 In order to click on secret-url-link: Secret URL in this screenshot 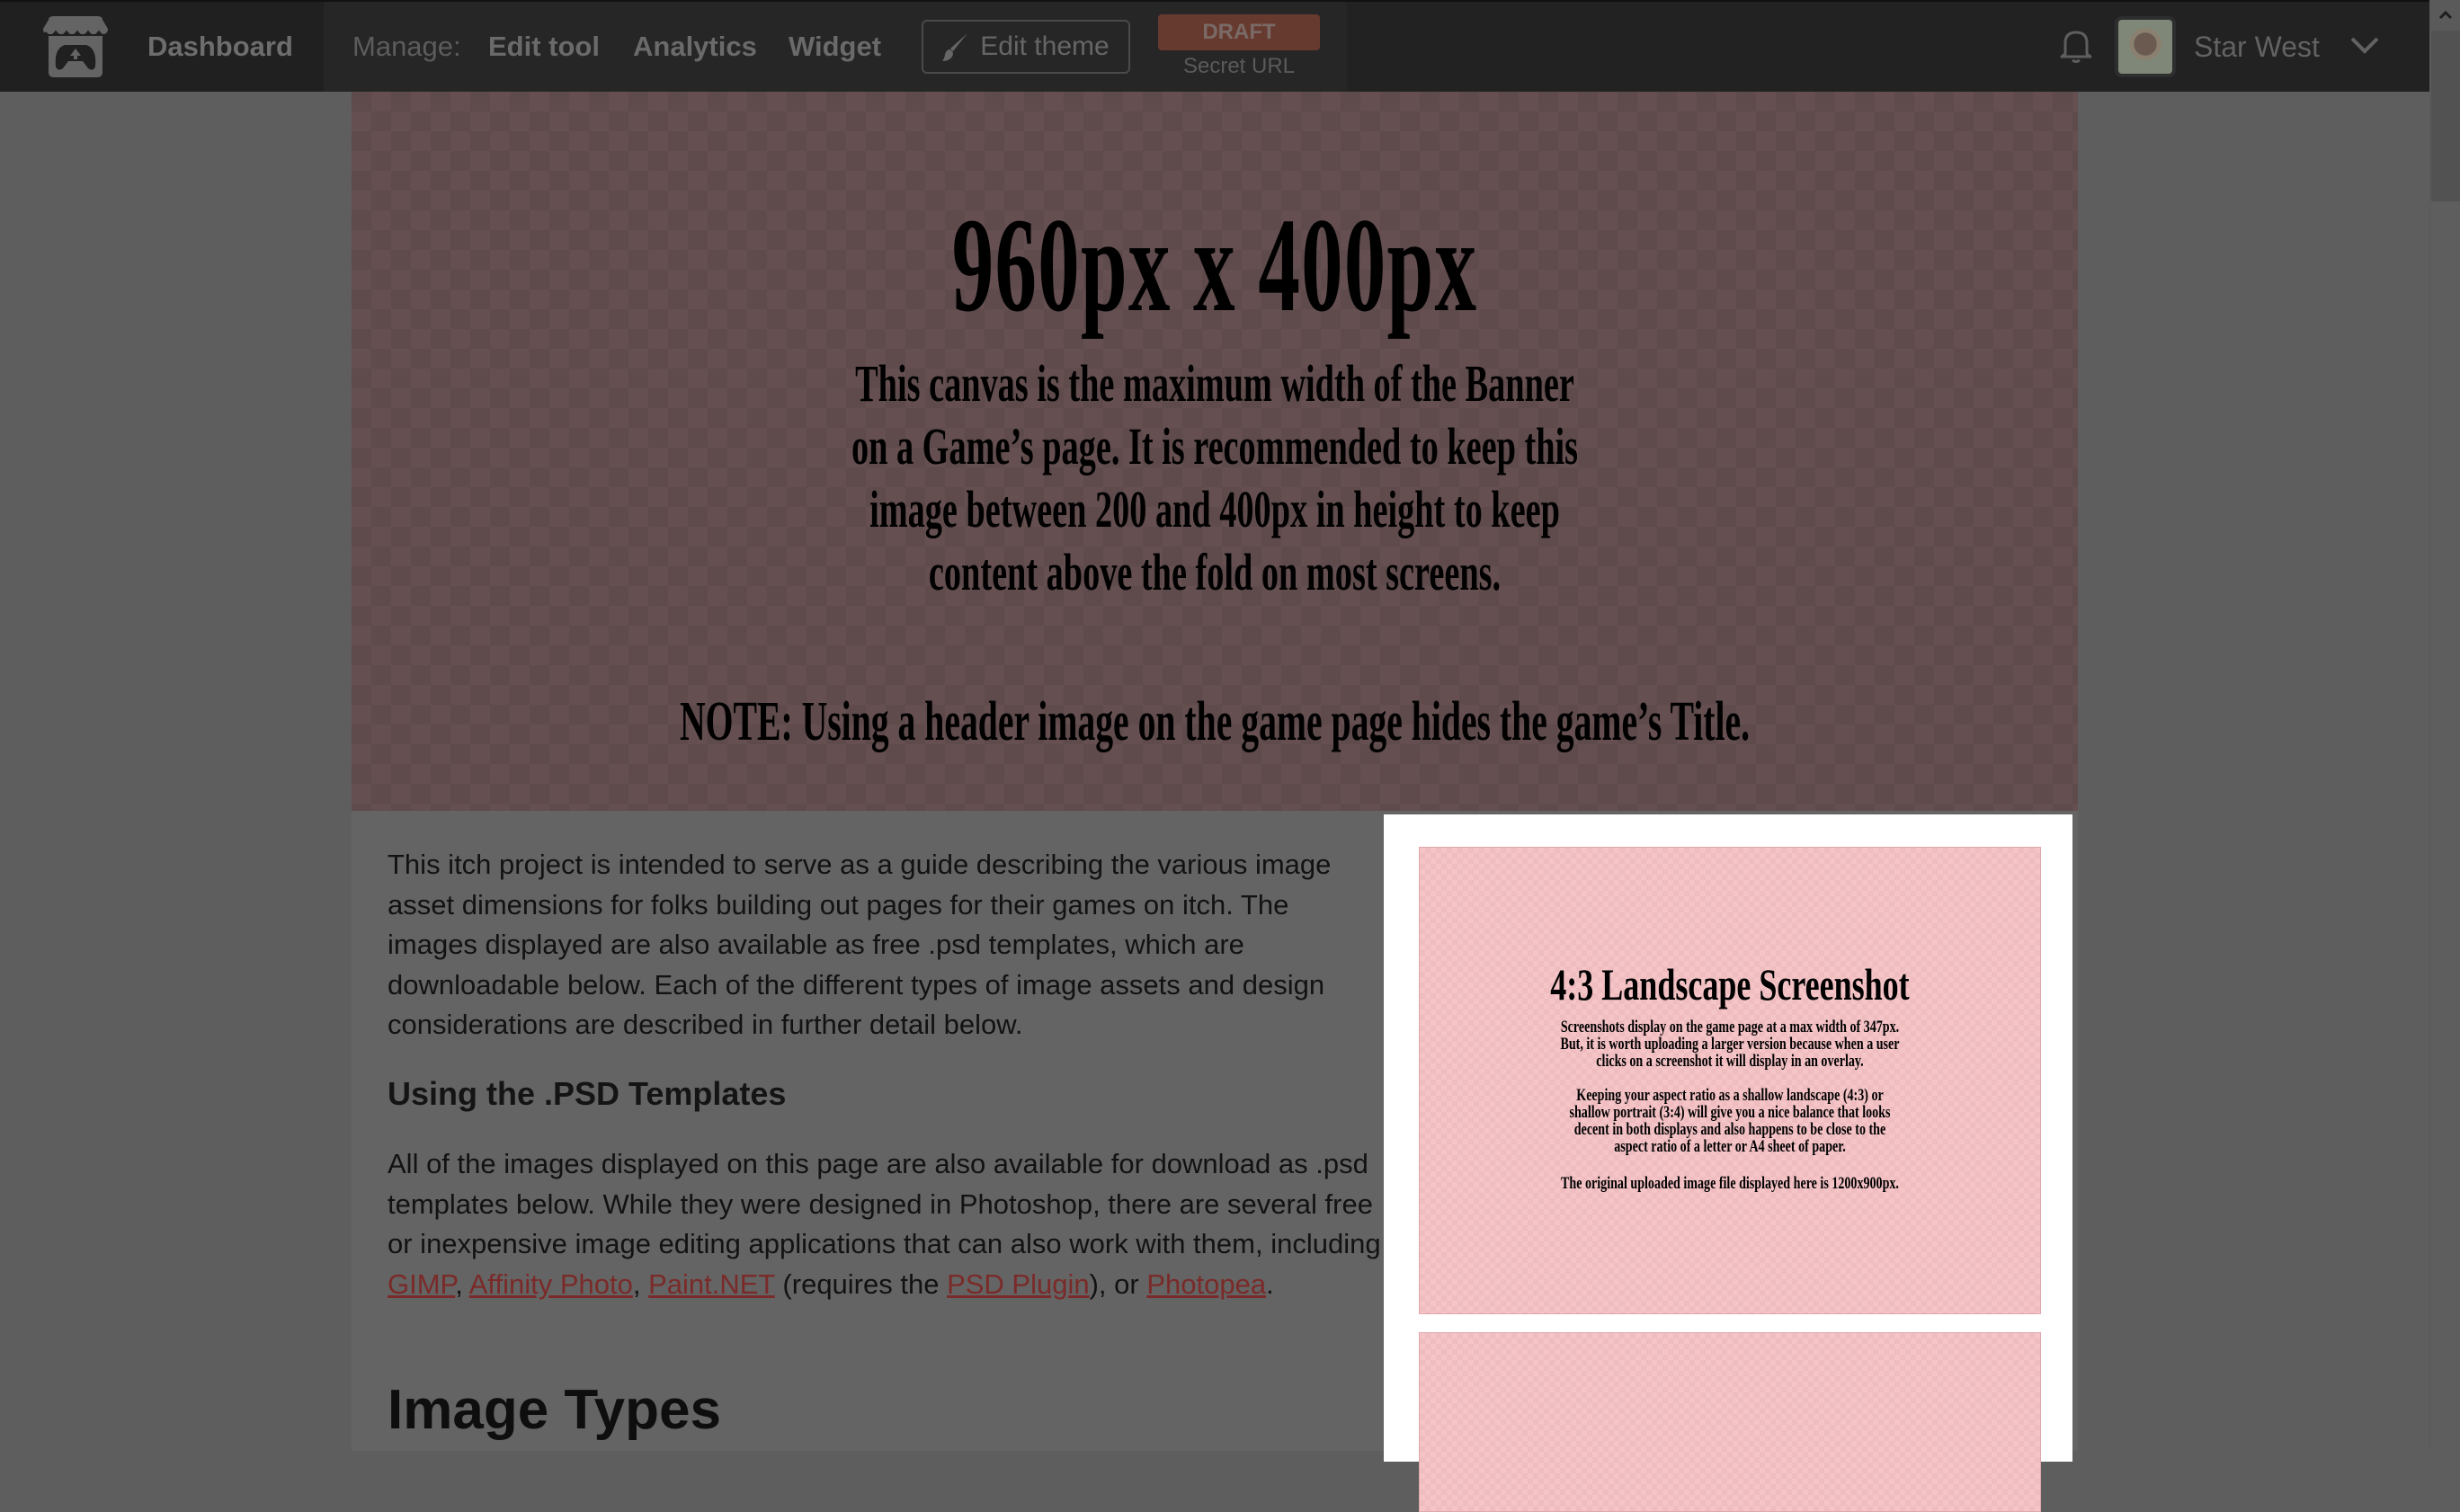, I will do `click(1239, 66)`.